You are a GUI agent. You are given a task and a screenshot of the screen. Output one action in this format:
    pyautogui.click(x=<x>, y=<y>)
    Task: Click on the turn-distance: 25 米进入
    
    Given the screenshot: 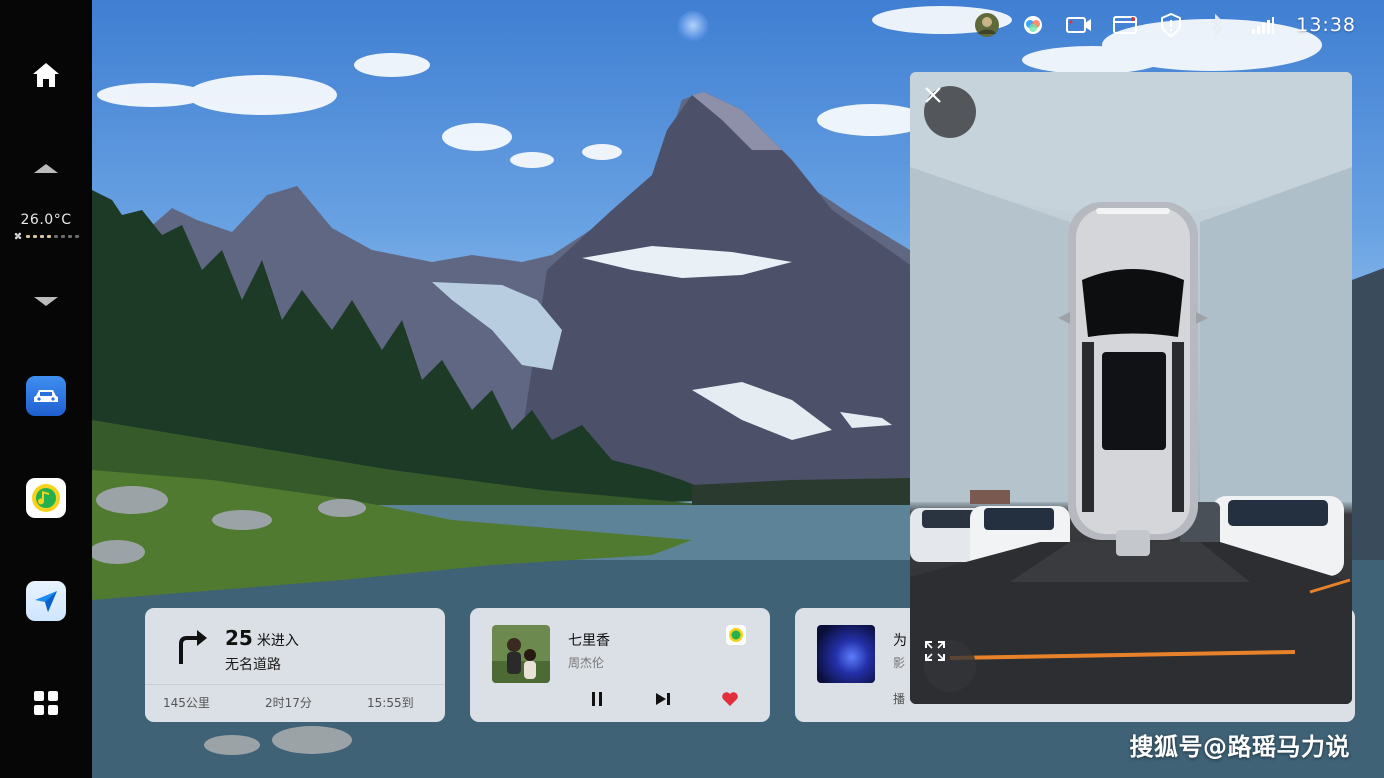 What is the action you would take?
    pyautogui.click(x=262, y=638)
    